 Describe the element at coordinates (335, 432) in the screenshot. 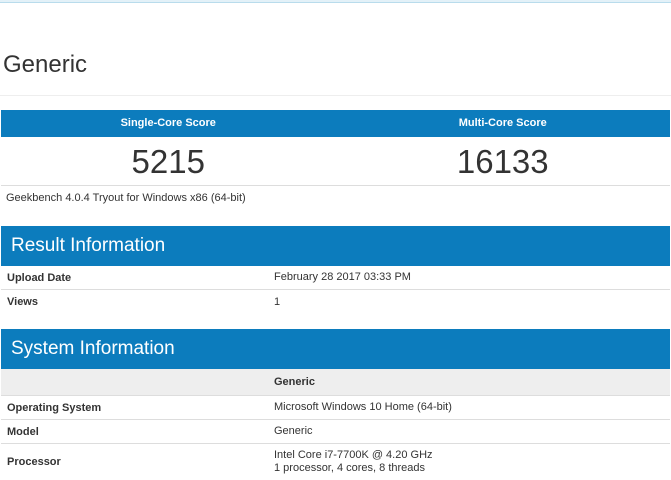

I see `model-row: Model Generic` at that location.